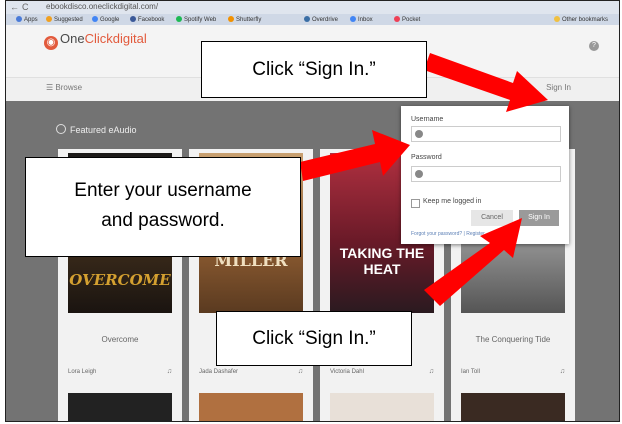 Image resolution: width=622 pixels, height=424 pixels. Describe the element at coordinates (314, 69) in the screenshot. I see `callout-click-sign-in-top: Click “Sign In.”` at that location.